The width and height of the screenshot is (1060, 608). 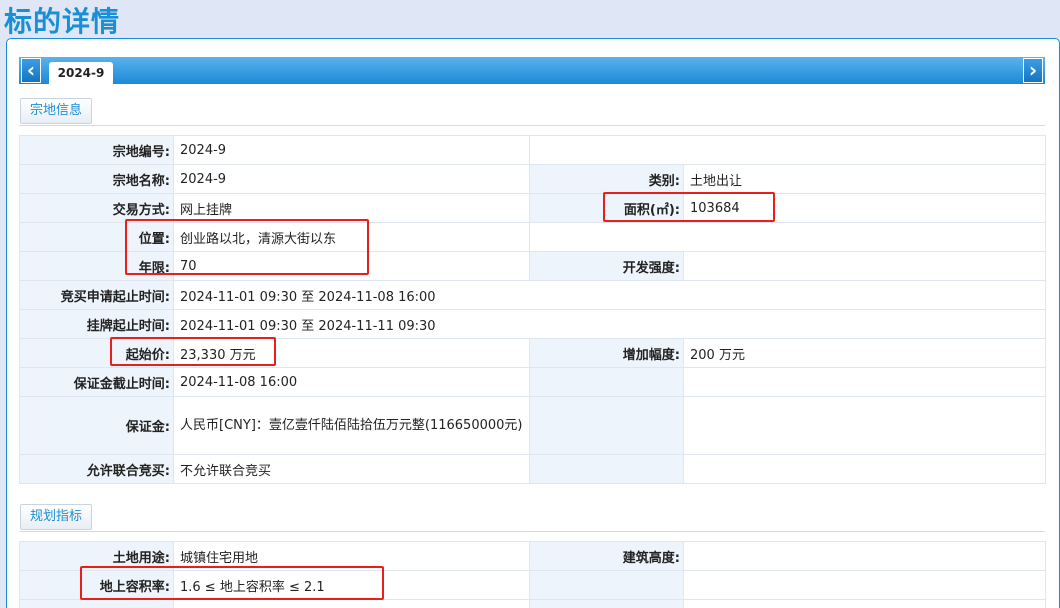 I want to click on joint-bid-value: 不允许联合竞买, so click(x=351, y=469).